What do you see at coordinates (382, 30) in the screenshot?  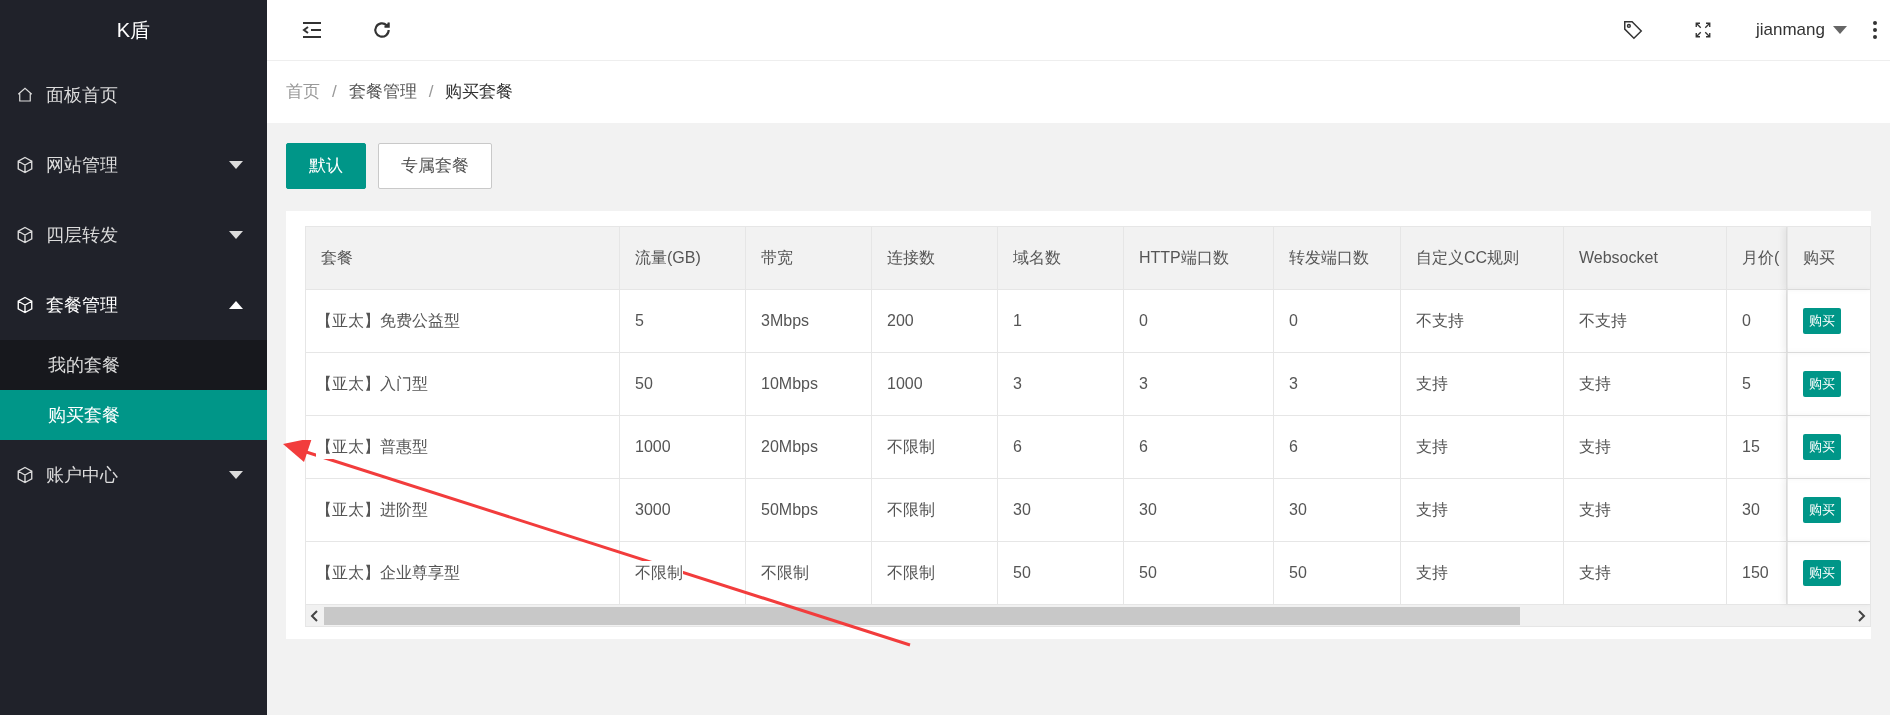 I see `refresh-icon` at bounding box center [382, 30].